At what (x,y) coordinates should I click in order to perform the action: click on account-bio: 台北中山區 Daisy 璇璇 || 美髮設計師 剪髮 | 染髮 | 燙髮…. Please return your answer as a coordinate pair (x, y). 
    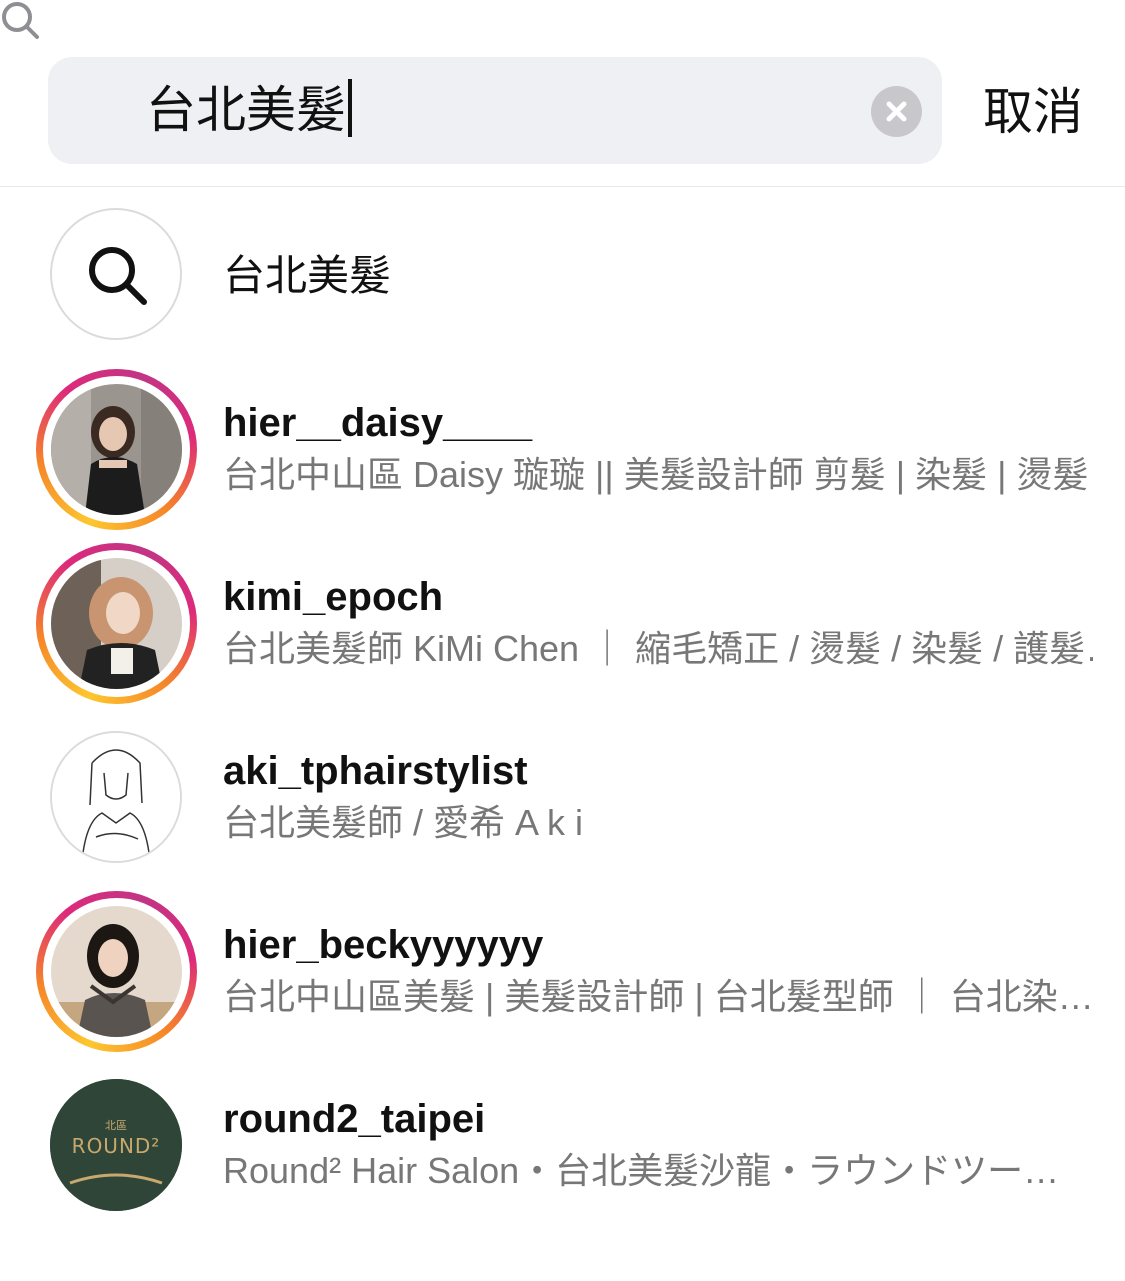
    Looking at the image, I should click on (658, 474).